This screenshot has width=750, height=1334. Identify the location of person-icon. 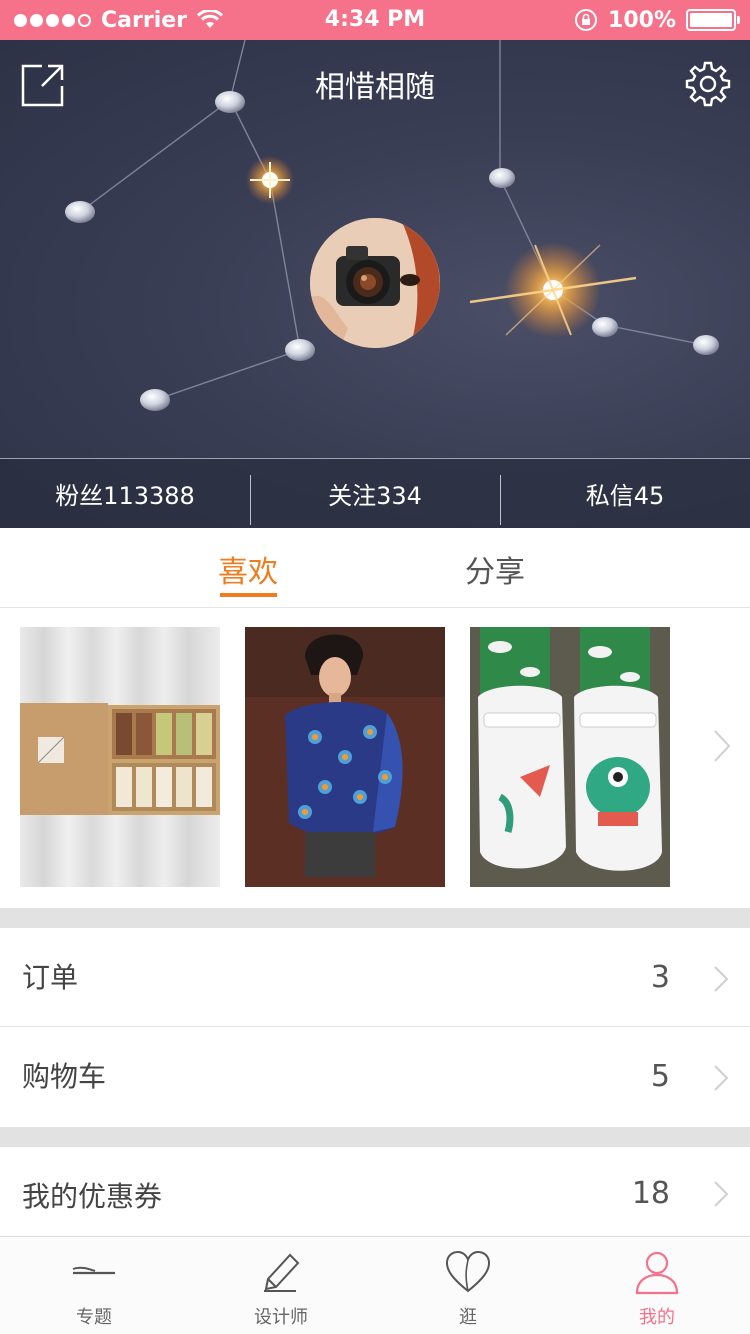
(657, 1273).